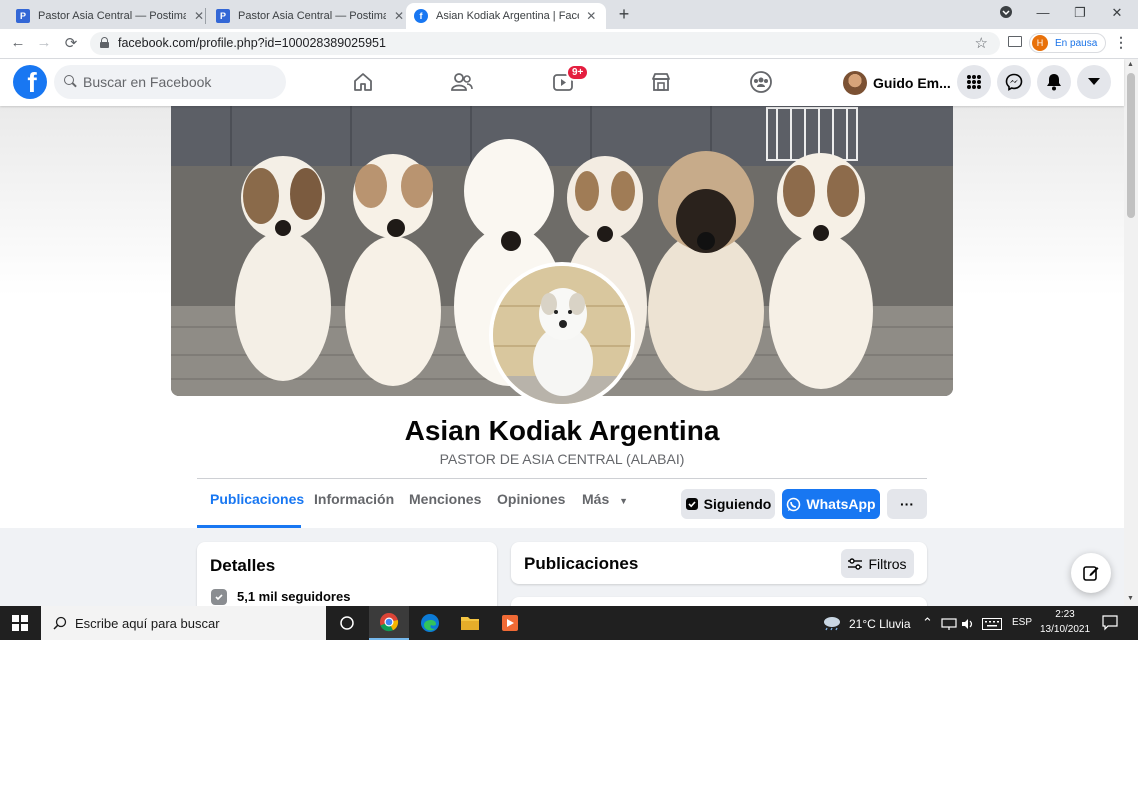  Describe the element at coordinates (44, 42) in the screenshot. I see `forward-arrow-icon: →` at that location.